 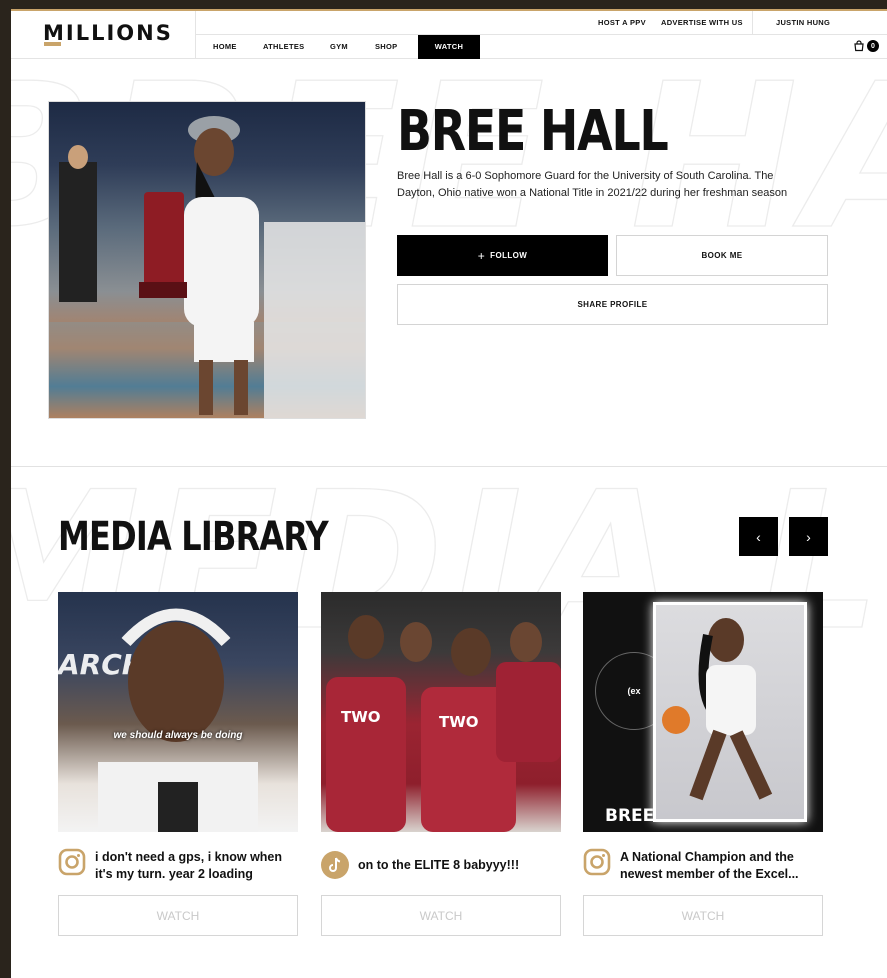 What do you see at coordinates (207, 267) in the screenshot?
I see `athlete-photo-illustration` at bounding box center [207, 267].